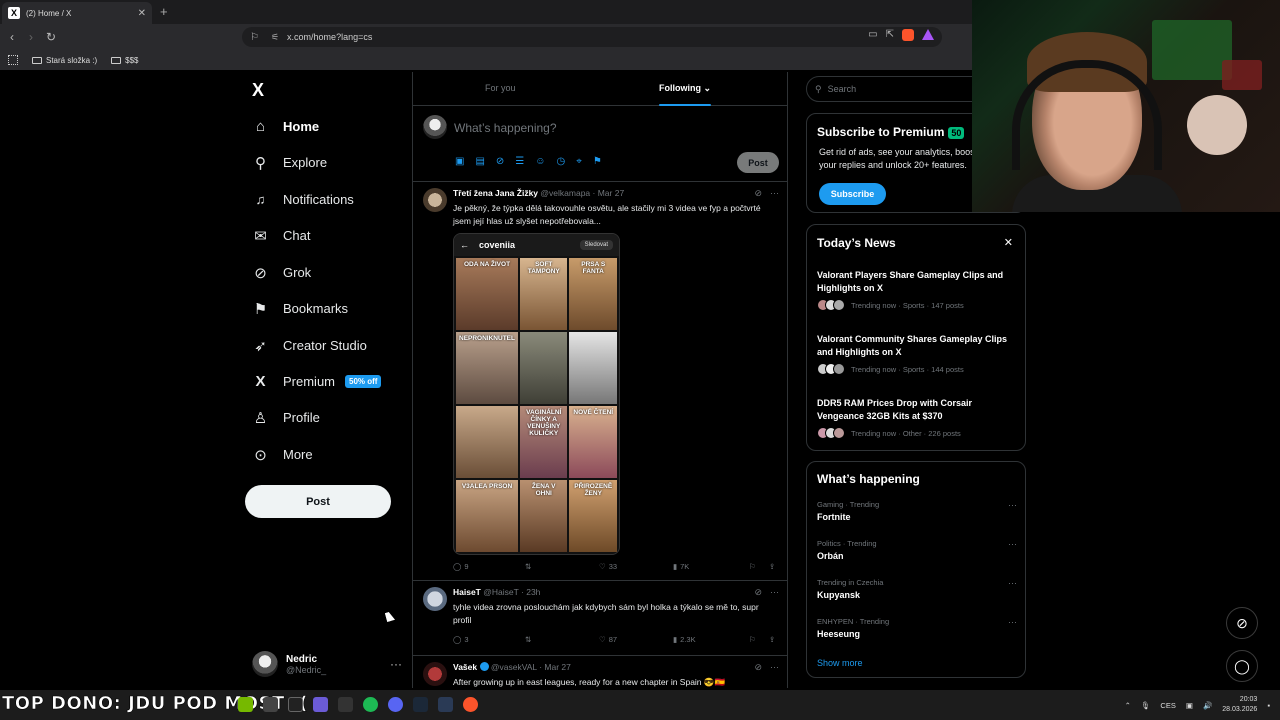 This screenshot has width=1280, height=720. I want to click on nav-item-more: ⊙ More, so click(282, 455).